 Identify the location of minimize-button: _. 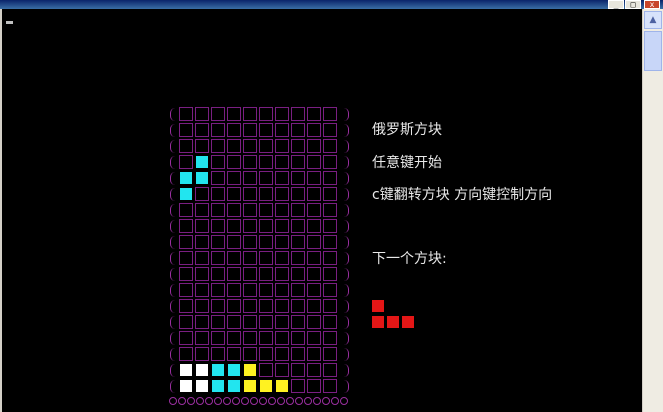
(616, 4).